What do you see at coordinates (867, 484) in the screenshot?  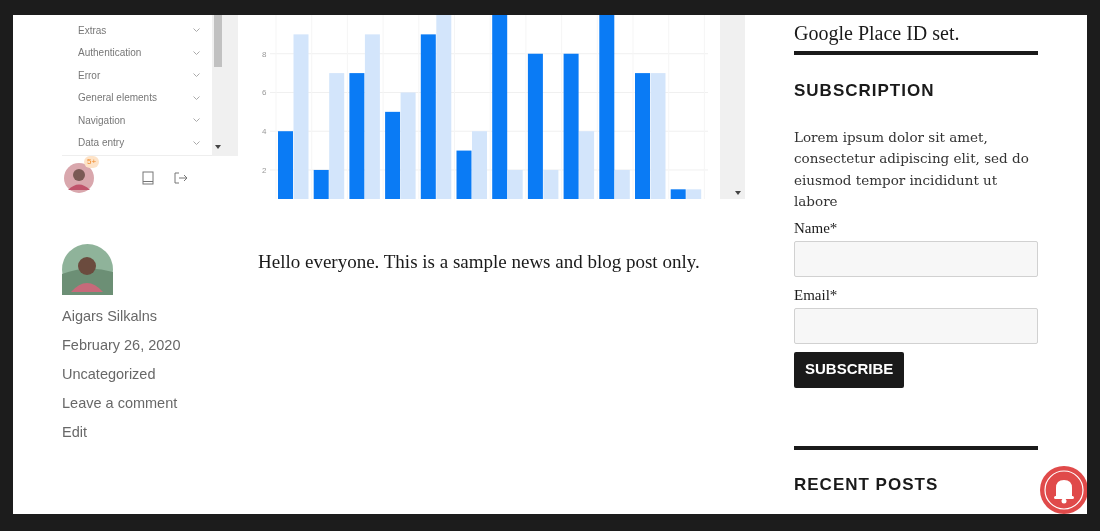 I see `widget-title: RECENT POSTS` at bounding box center [867, 484].